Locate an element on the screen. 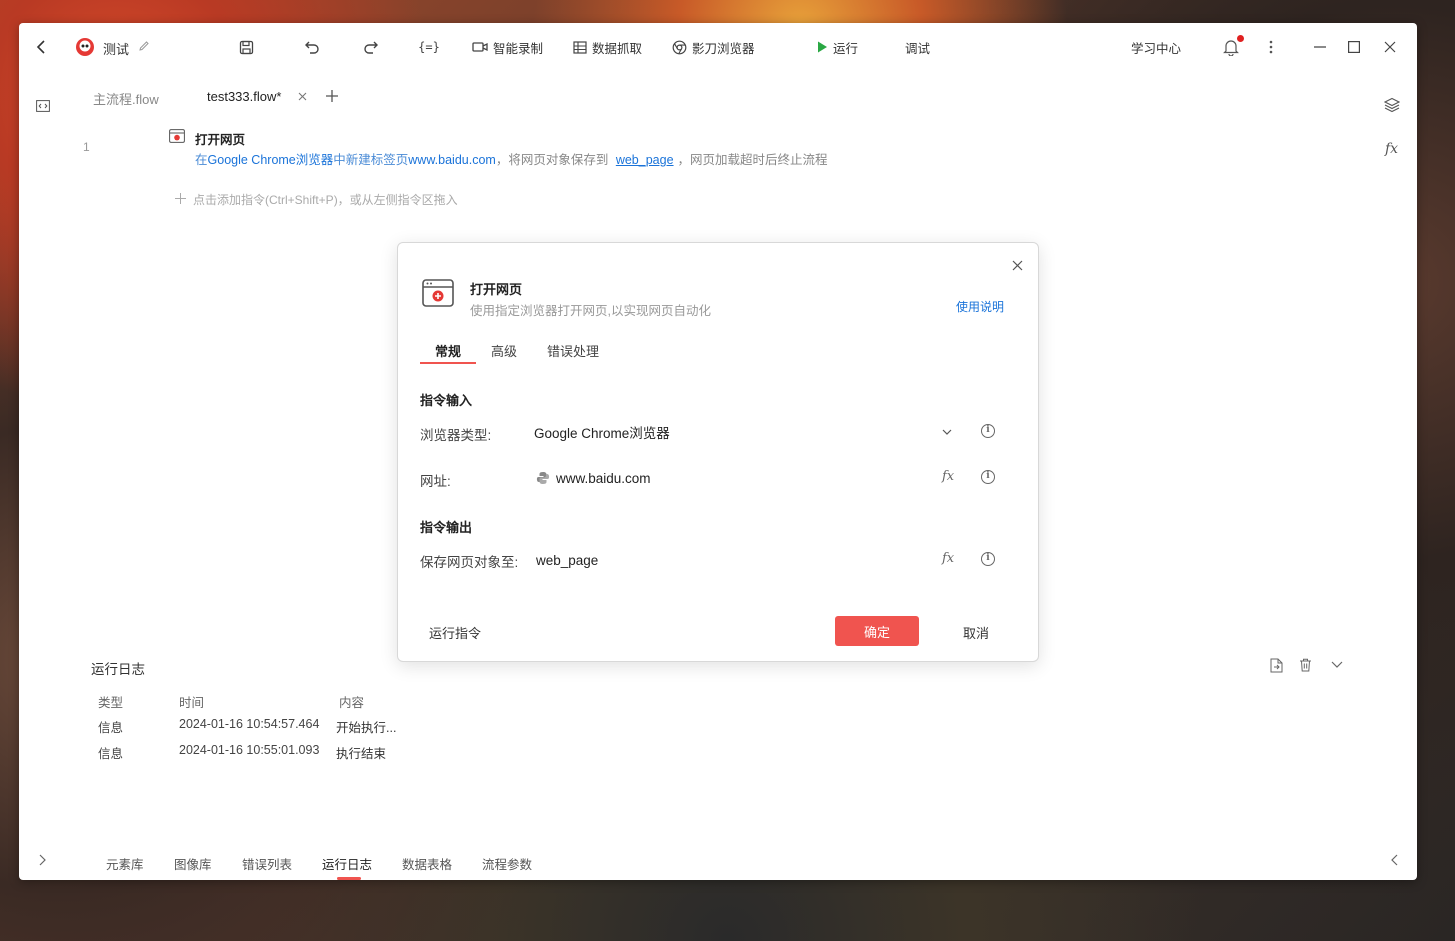  save-info-icon: i is located at coordinates (988, 559).